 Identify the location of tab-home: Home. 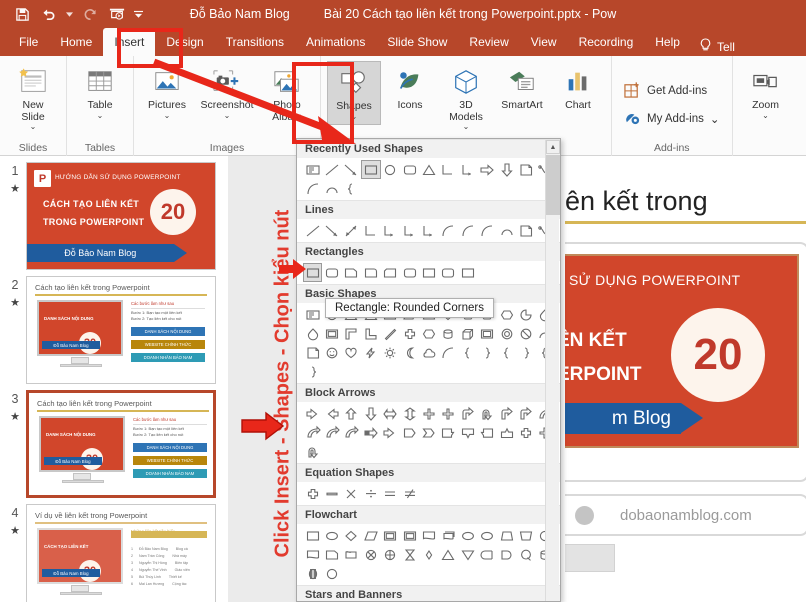
(76, 42).